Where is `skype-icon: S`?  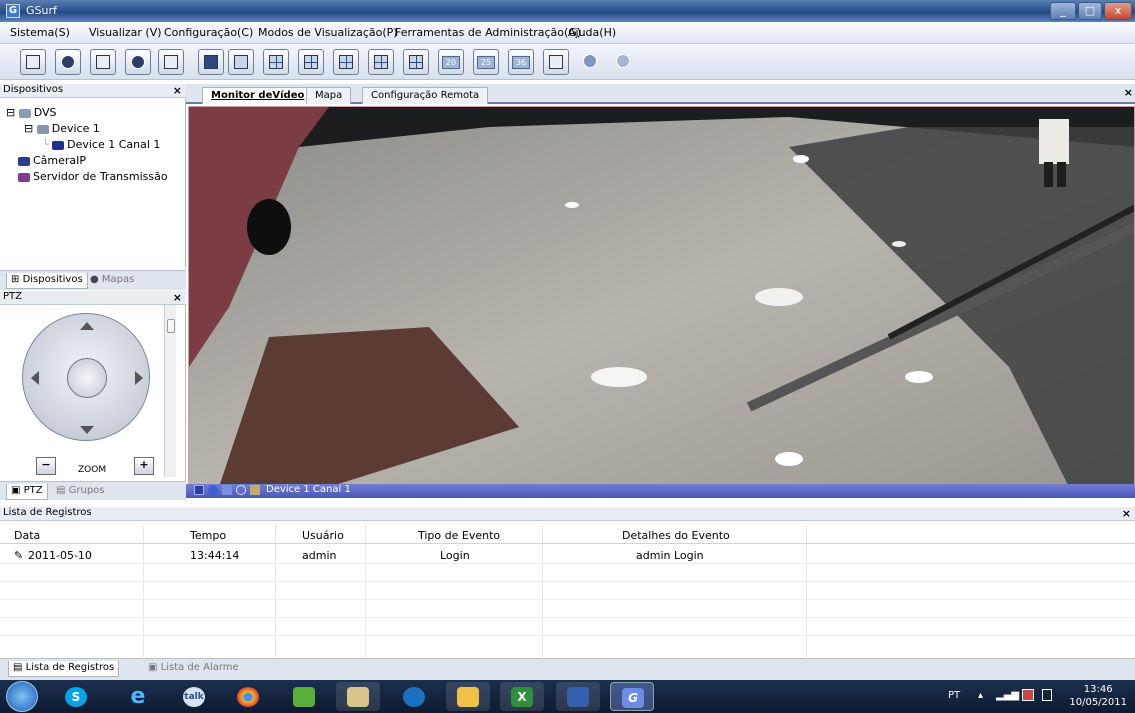 skype-icon: S is located at coordinates (76, 697).